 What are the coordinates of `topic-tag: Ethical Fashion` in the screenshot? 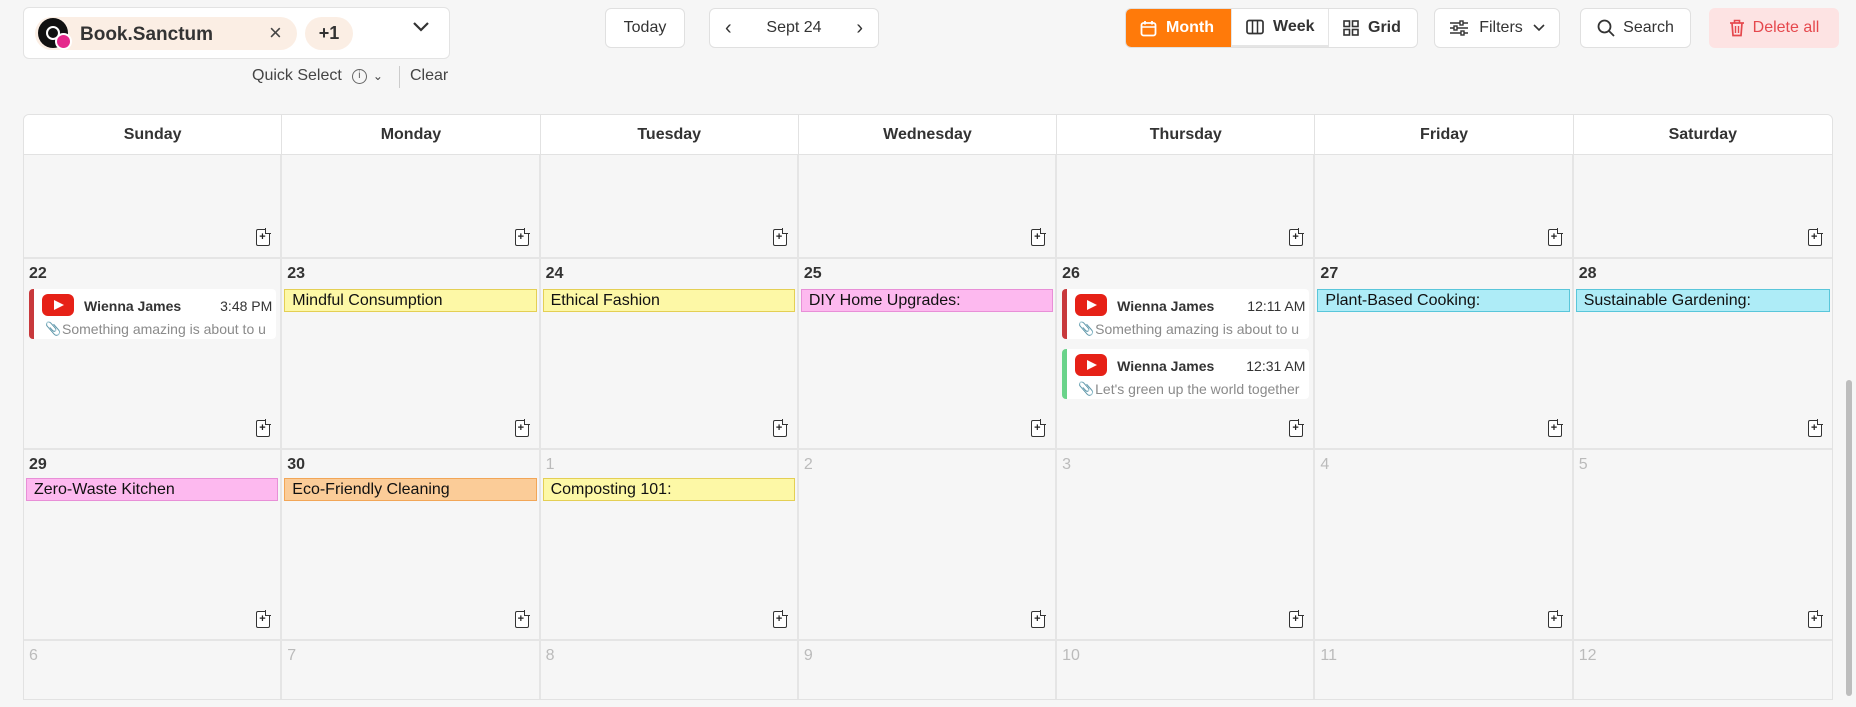 It's located at (668, 300).